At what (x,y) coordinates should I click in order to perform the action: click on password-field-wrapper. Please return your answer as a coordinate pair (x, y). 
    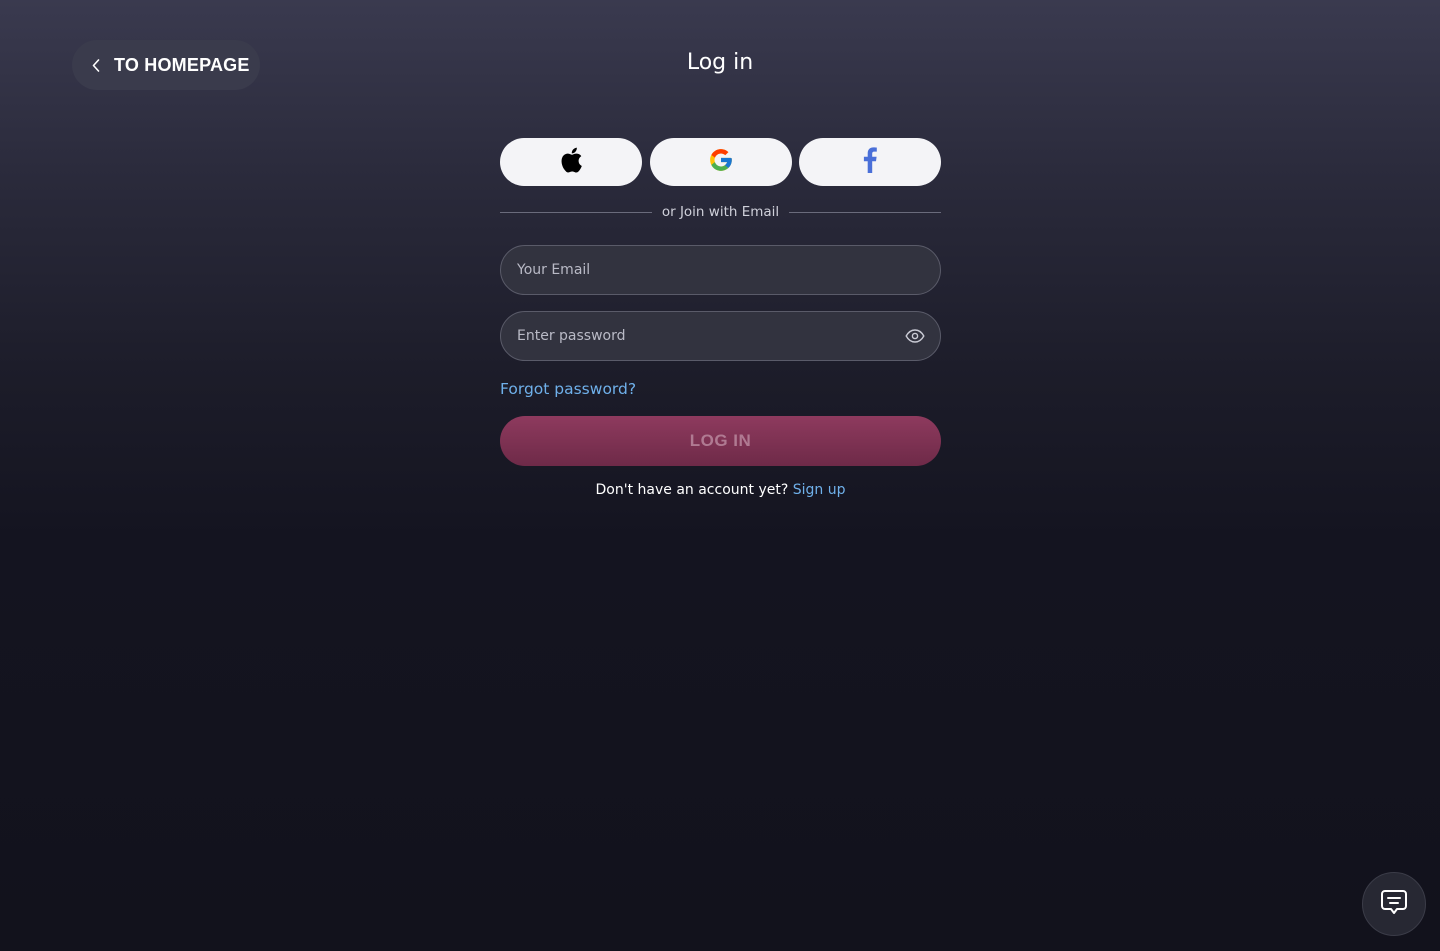
    Looking at the image, I should click on (720, 336).